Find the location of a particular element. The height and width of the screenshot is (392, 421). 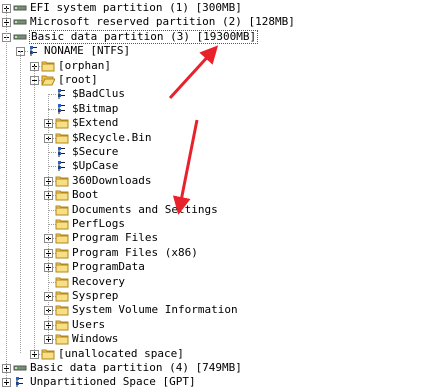

annotation-arrows is located at coordinates (193, 130).